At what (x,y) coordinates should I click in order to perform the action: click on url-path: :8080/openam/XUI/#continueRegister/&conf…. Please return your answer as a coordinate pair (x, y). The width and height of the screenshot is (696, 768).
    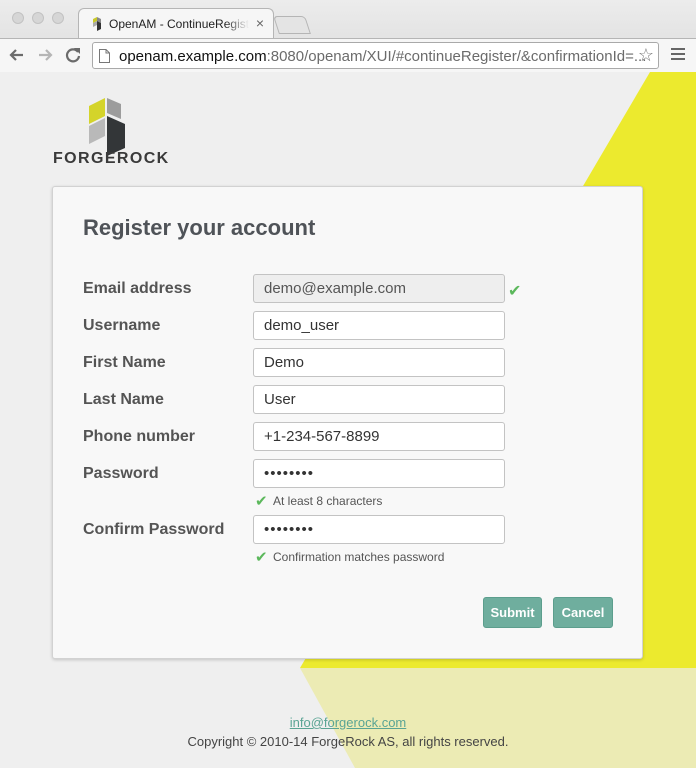
    Looking at the image, I should click on (456, 56).